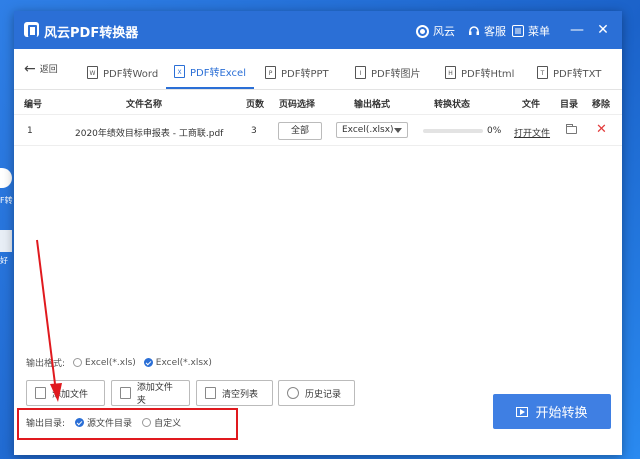  Describe the element at coordinates (131, 74) in the screenshot. I see `tab-label: PDF转Word` at that location.